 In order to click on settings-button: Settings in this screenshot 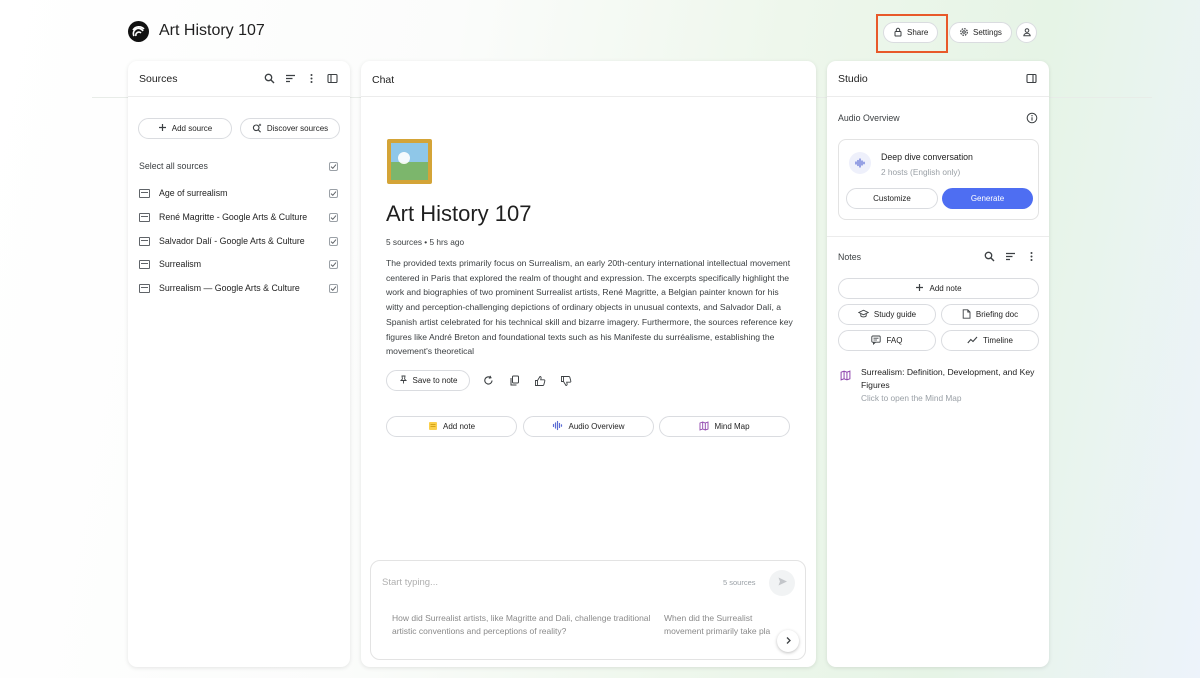, I will do `click(980, 32)`.